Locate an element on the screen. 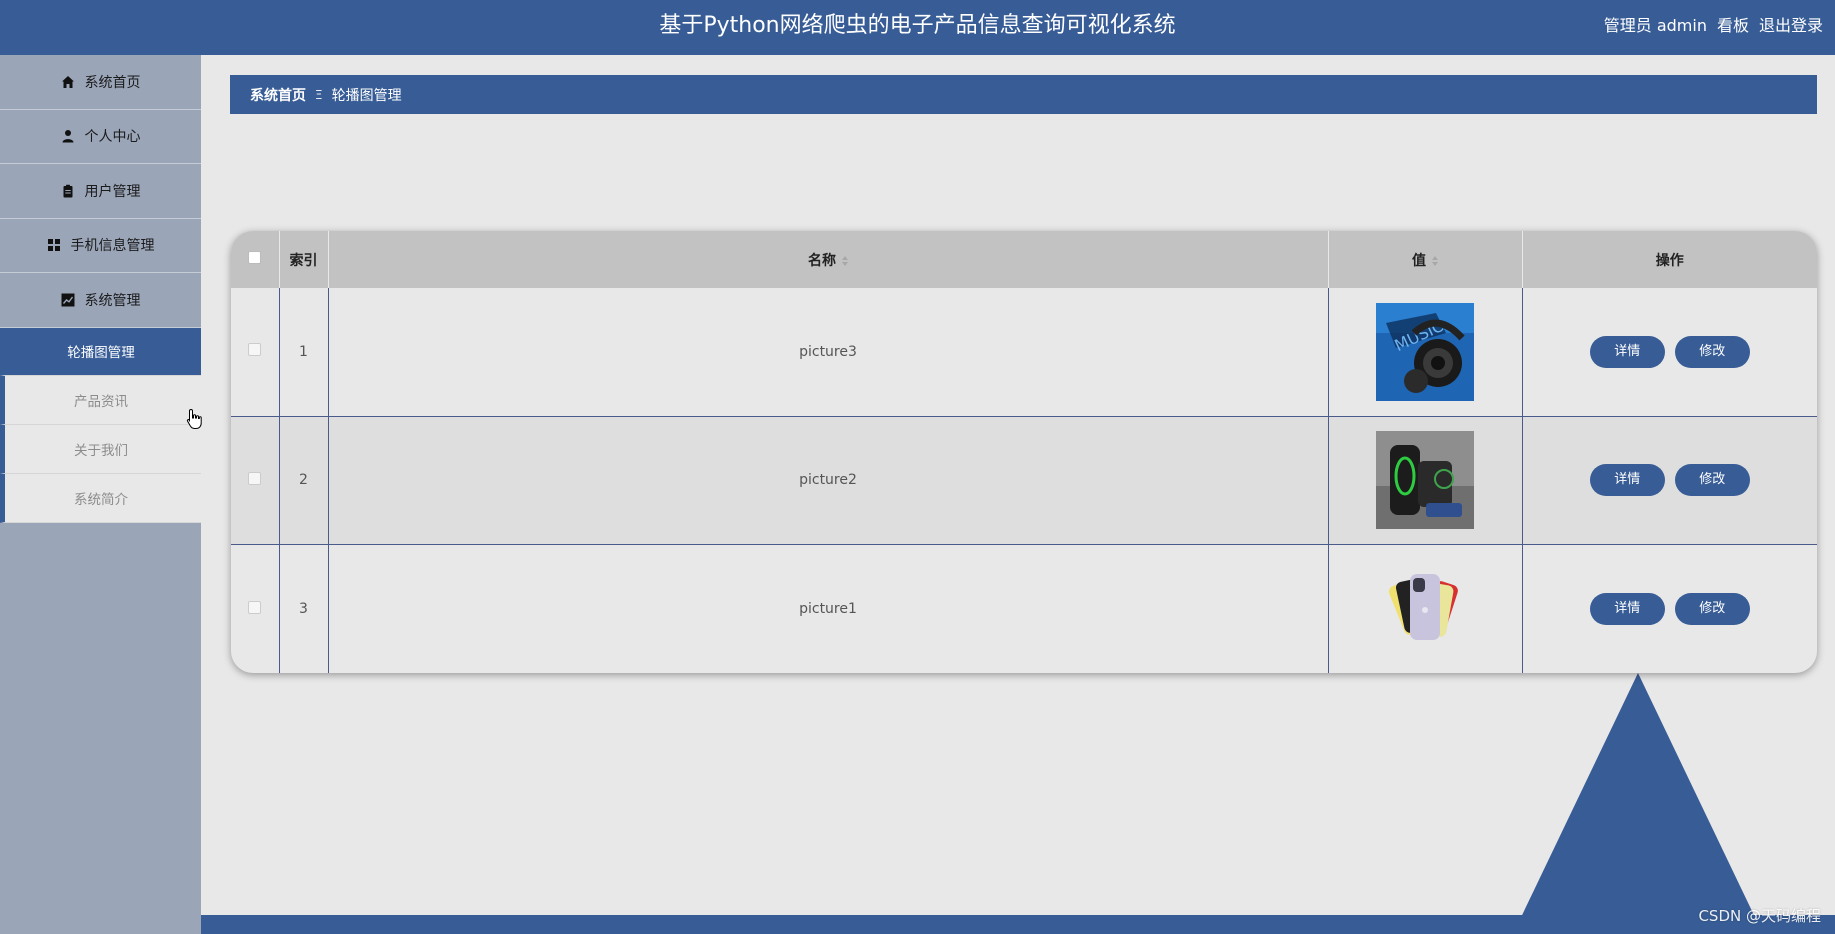 This screenshot has width=1835, height=934. admin-label: 管理员 admin is located at coordinates (1655, 25).